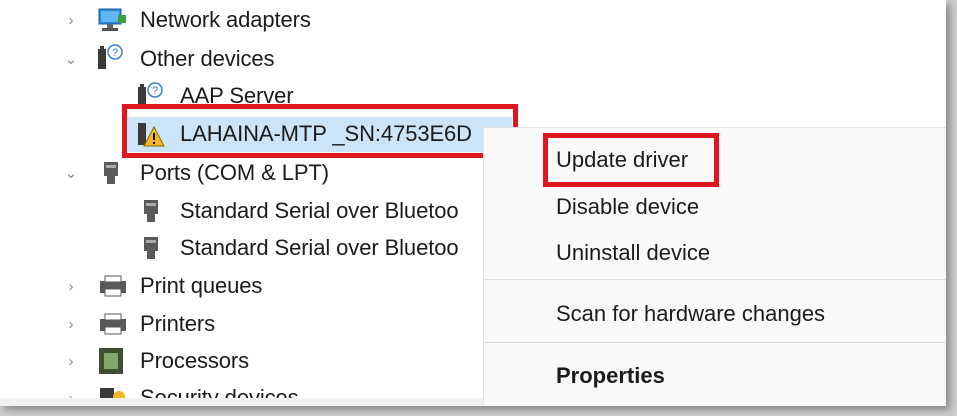 The image size is (957, 416). I want to click on tree-item-network-adapters: Network adapters, so click(225, 20).